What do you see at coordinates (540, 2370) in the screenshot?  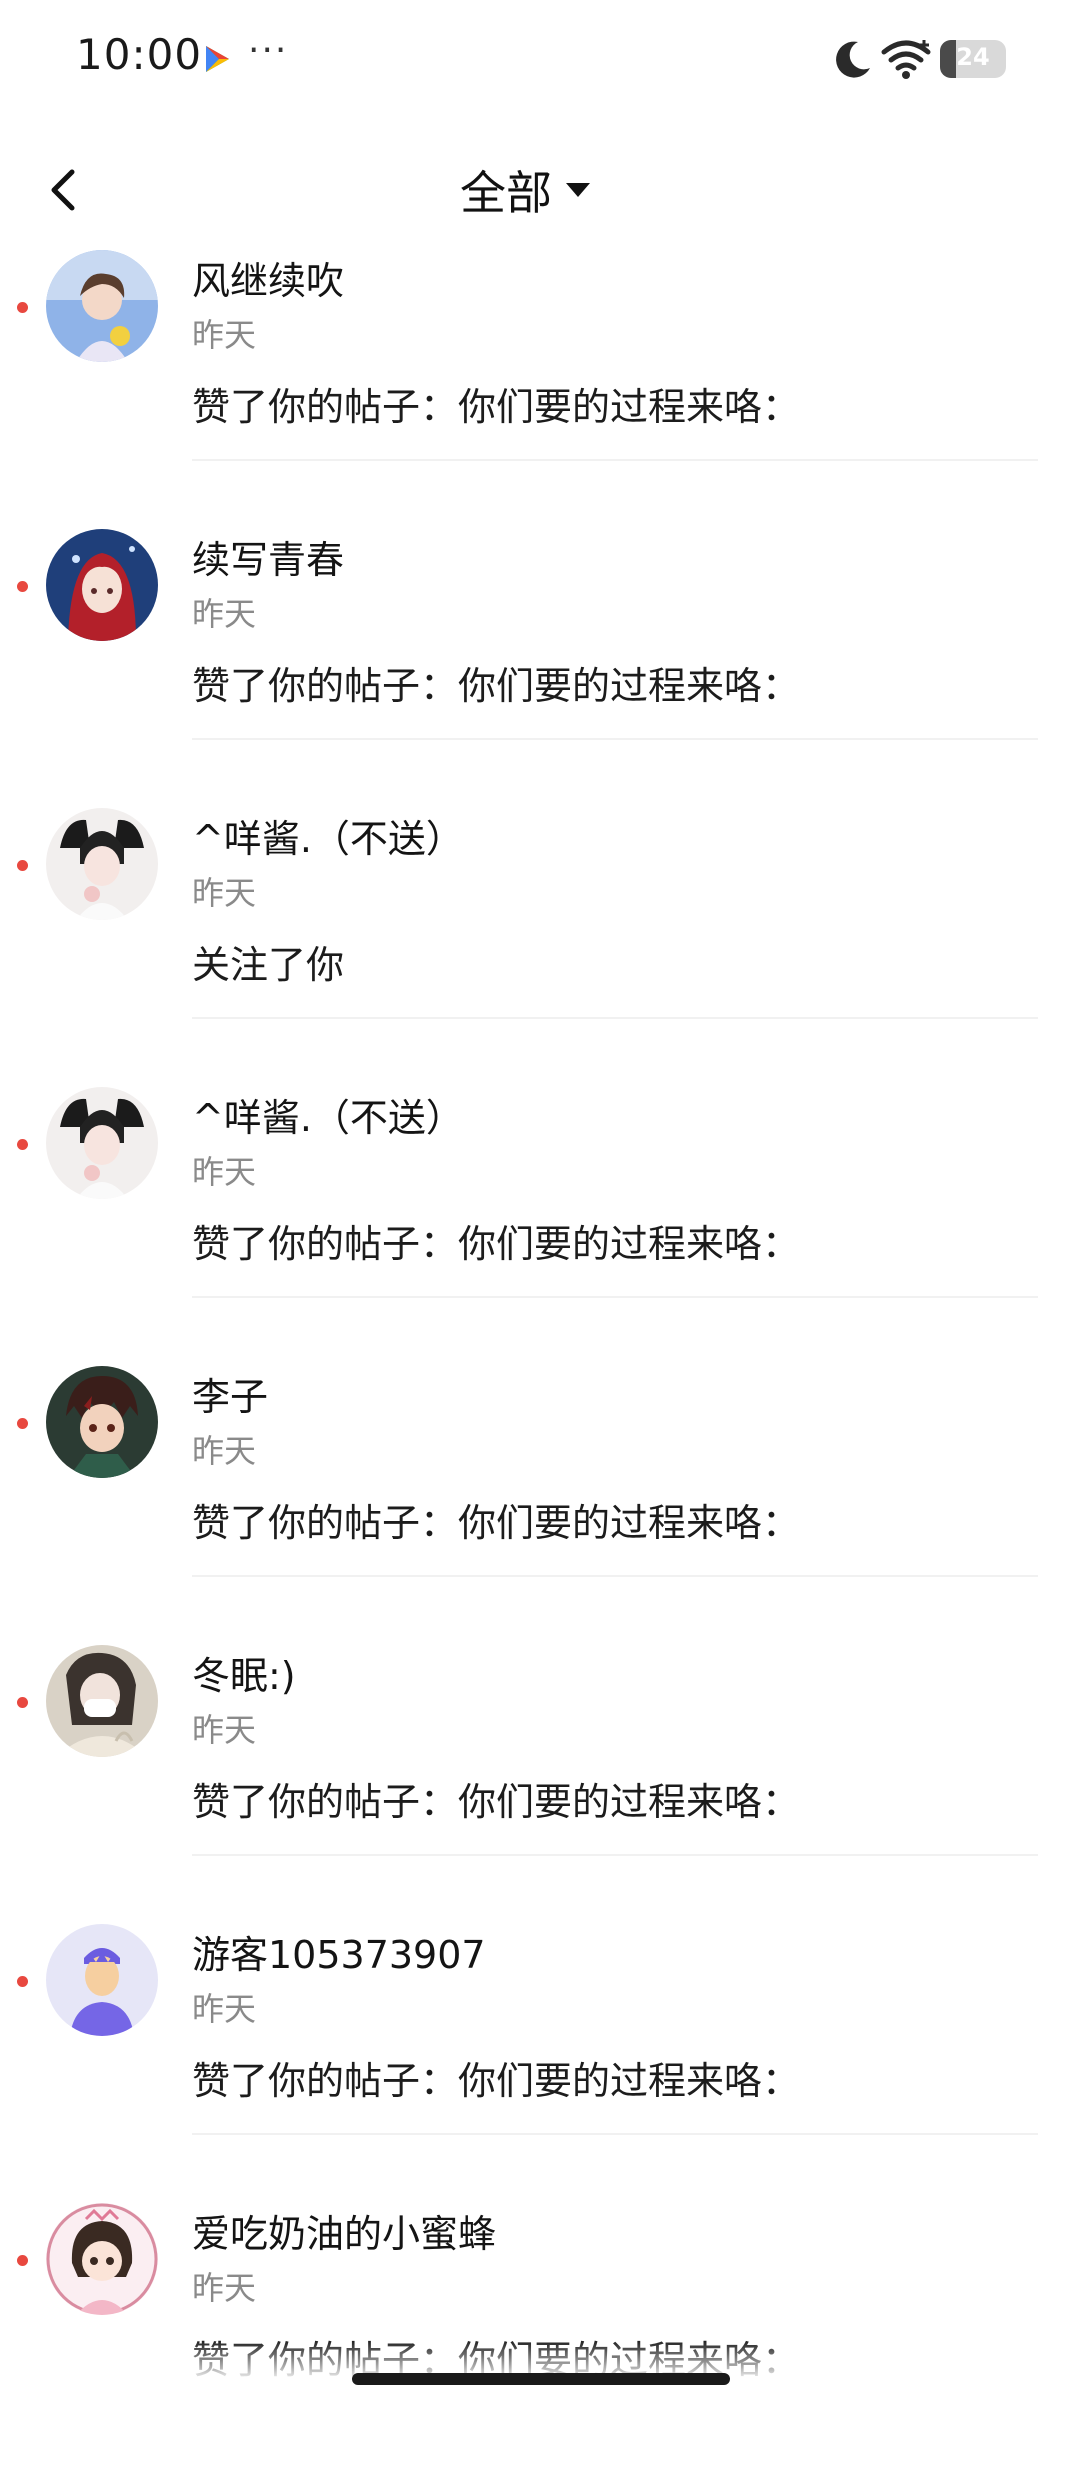 I see `bottom-fade` at bounding box center [540, 2370].